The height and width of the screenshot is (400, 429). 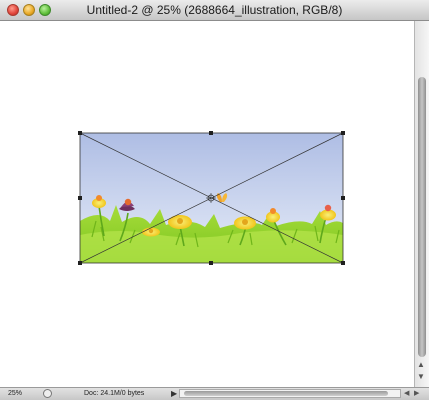 I want to click on vertical-scroll-thumb, so click(x=422, y=217).